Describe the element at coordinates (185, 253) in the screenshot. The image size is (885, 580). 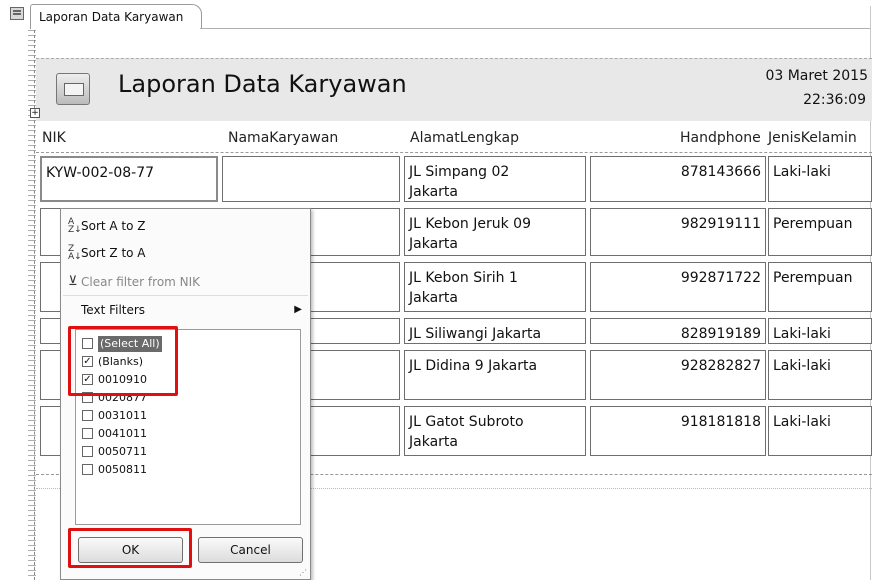
I see `menu-item-sort-z-to-a: Z A↓ Sort Z to A` at that location.